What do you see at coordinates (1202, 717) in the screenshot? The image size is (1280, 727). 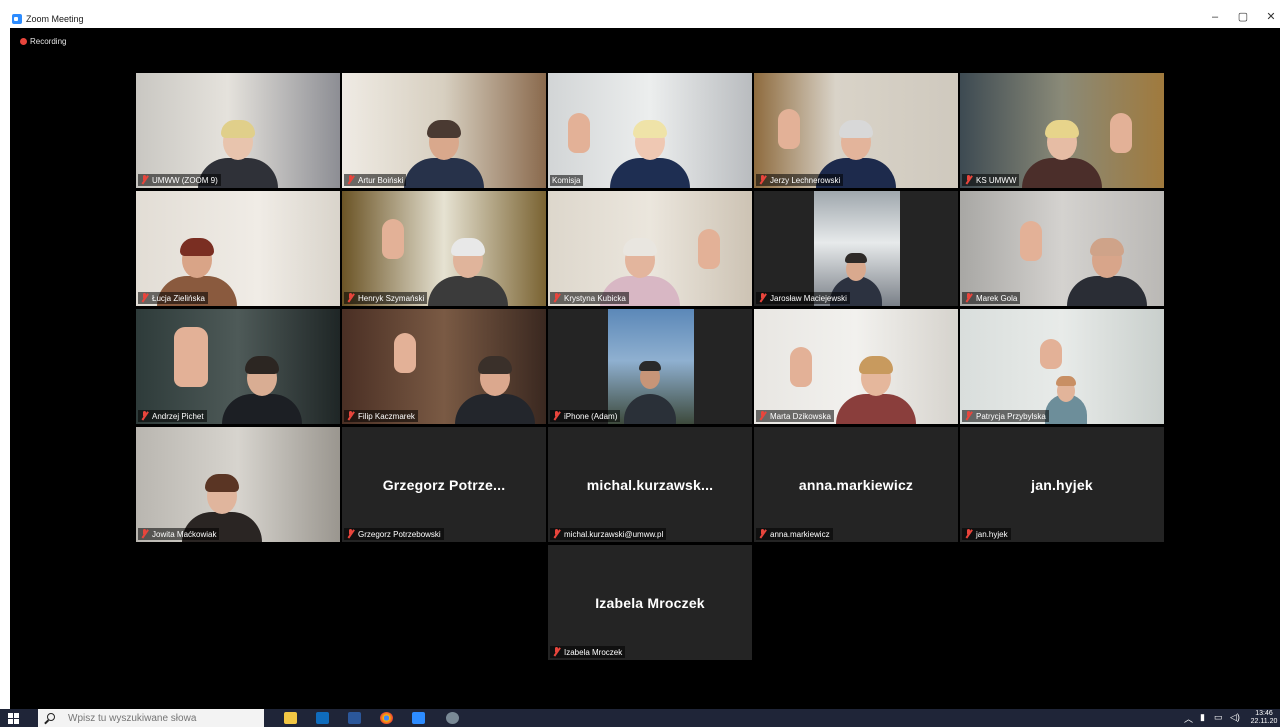 I see `microphone-icon: ▮` at bounding box center [1202, 717].